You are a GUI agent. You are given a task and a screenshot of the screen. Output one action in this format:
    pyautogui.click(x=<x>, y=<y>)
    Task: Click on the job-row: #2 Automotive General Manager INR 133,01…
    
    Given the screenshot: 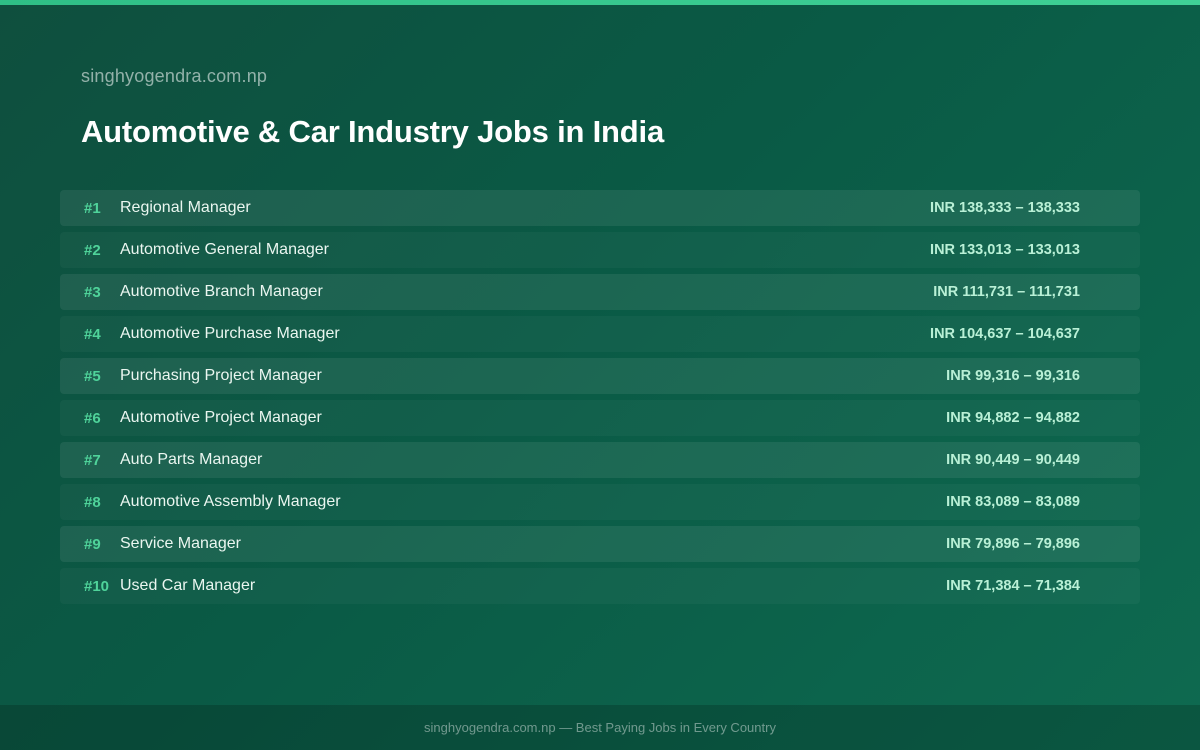 What is the action you would take?
    pyautogui.click(x=600, y=250)
    